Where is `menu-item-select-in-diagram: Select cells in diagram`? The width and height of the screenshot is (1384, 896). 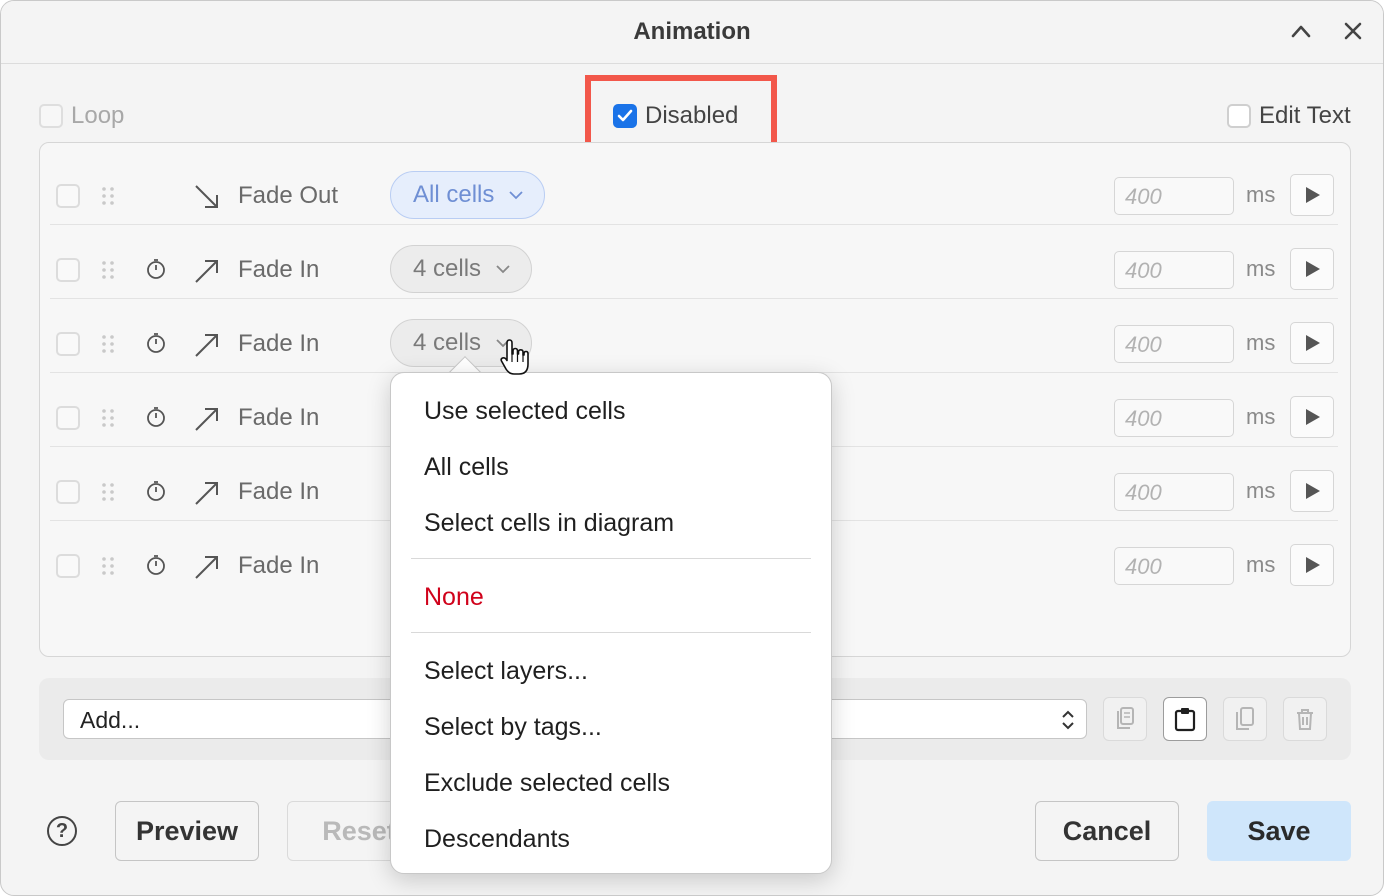 menu-item-select-in-diagram: Select cells in diagram is located at coordinates (549, 523).